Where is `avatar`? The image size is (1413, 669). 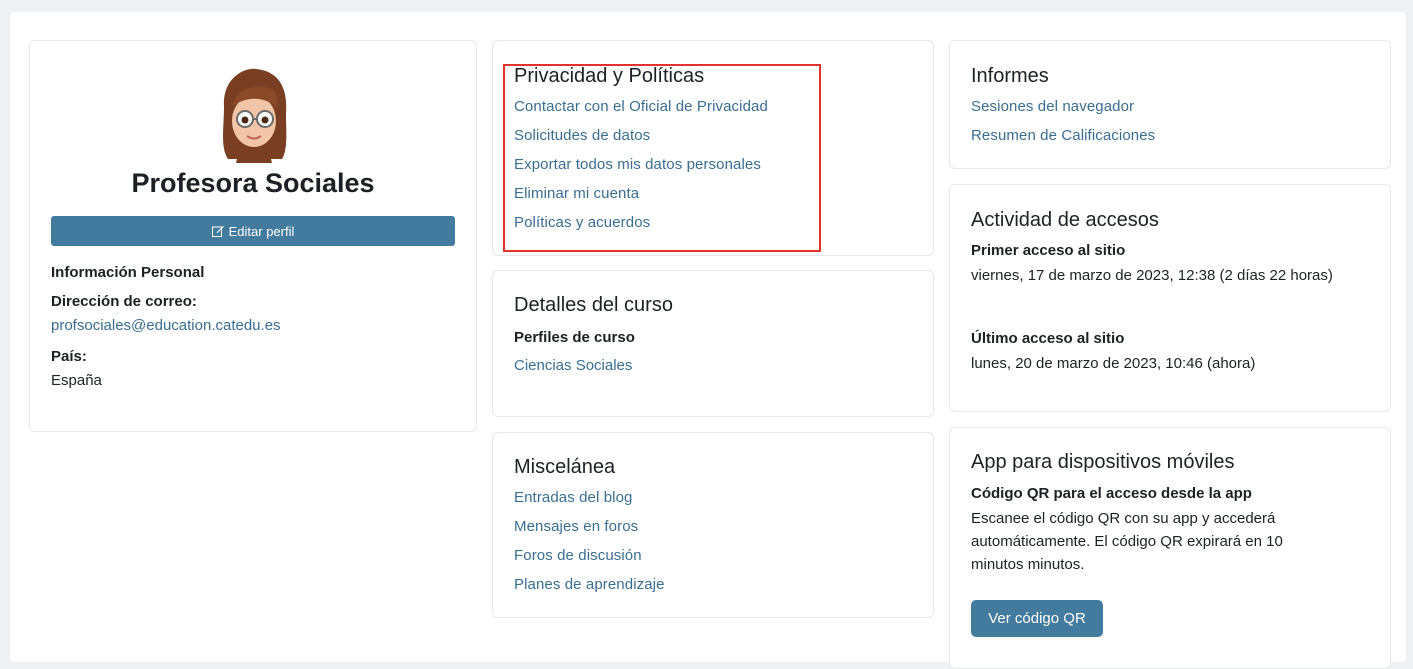
avatar is located at coordinates (255, 115).